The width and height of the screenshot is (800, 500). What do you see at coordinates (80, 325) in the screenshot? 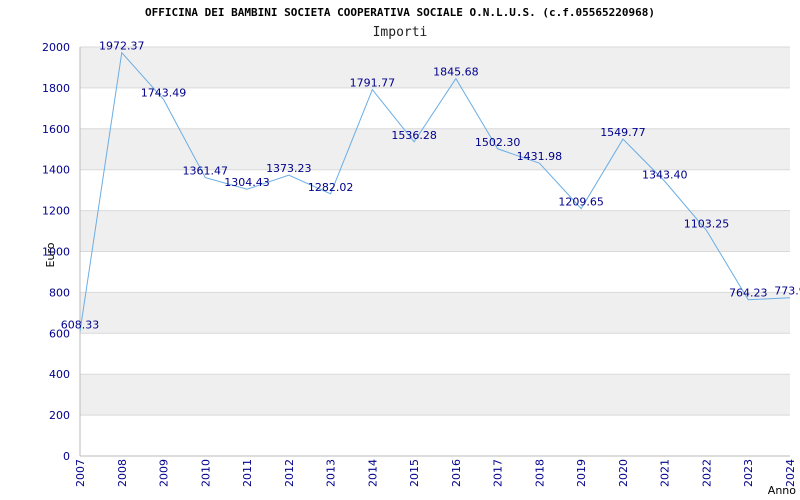
I see `data-label: 608.33` at bounding box center [80, 325].